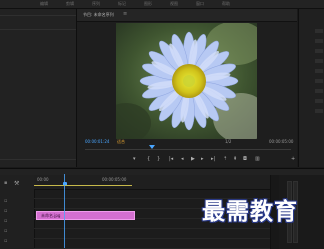 The image size is (324, 249). I want to click on monitor-title: 节目: 未命名序列, so click(98, 14).